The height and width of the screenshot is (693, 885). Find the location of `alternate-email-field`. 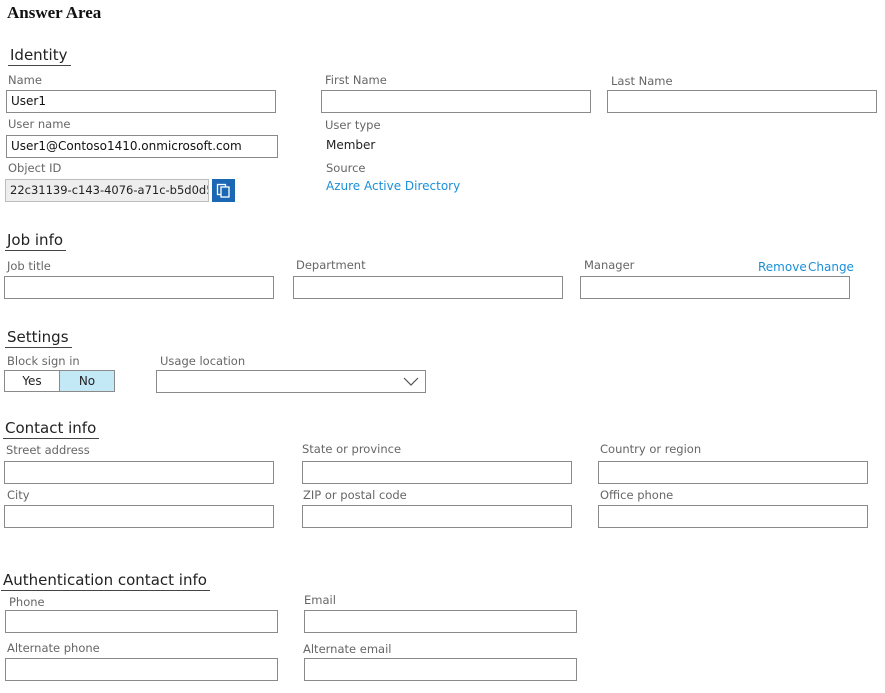

alternate-email-field is located at coordinates (440, 669).